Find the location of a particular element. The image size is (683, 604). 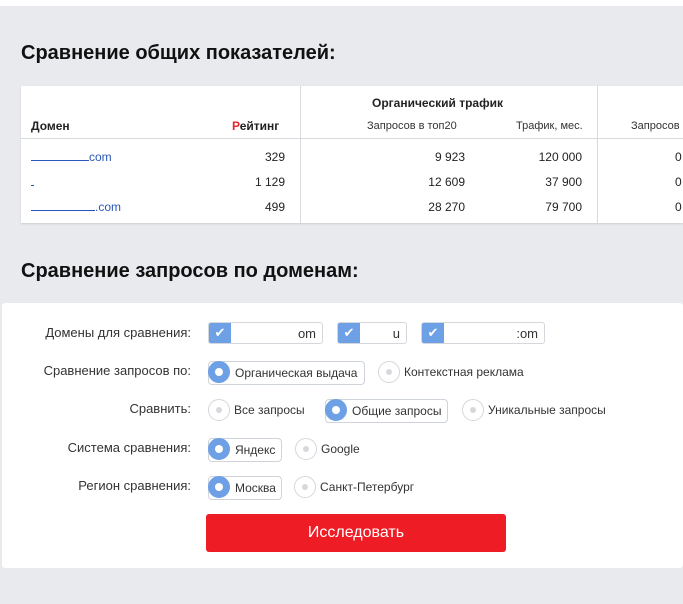

overview-title: Сравнение общих показателей: is located at coordinates (178, 53).